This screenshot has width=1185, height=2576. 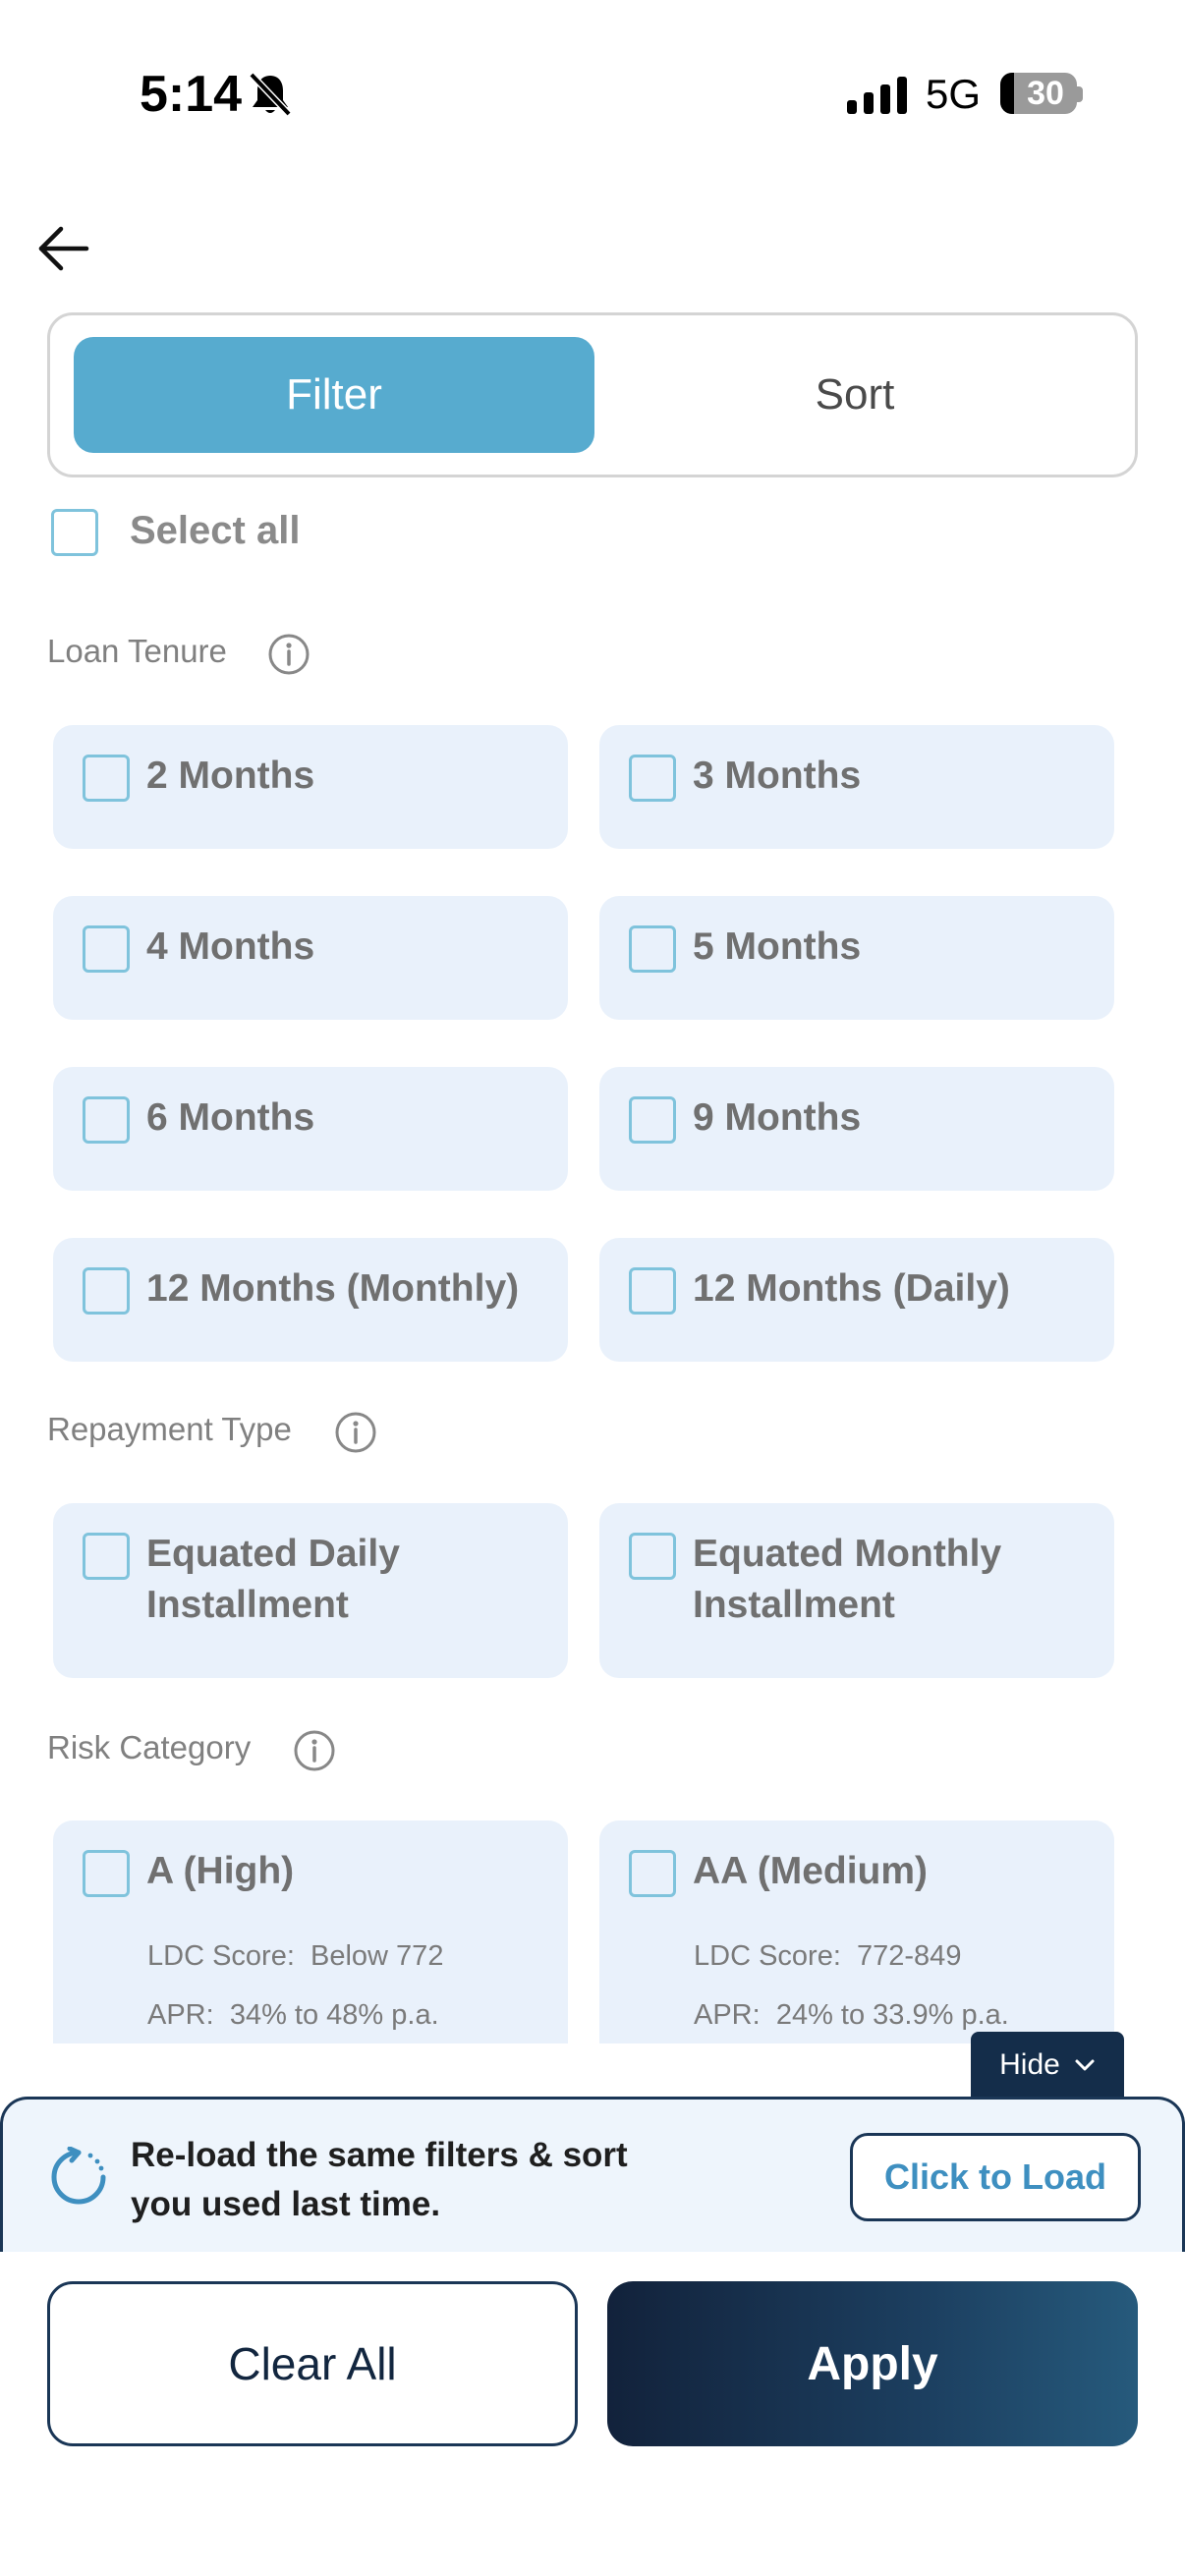 What do you see at coordinates (75, 532) in the screenshot?
I see `select-all-checkbox` at bounding box center [75, 532].